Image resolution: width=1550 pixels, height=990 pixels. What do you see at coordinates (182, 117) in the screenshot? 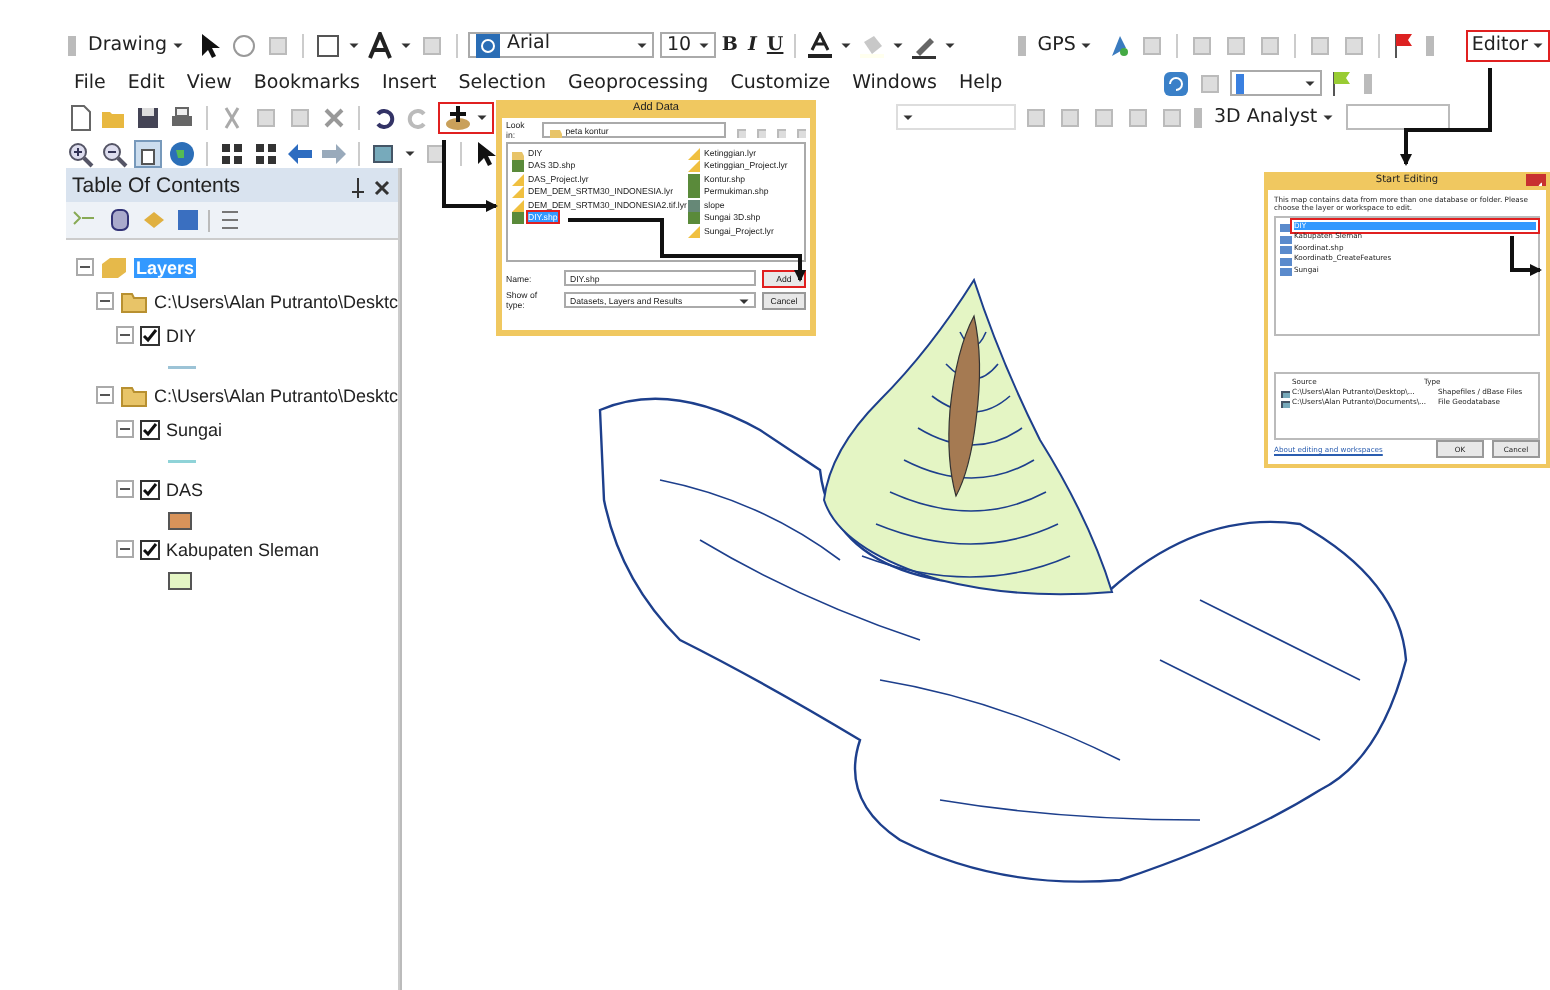
I see `print-icon` at bounding box center [182, 117].